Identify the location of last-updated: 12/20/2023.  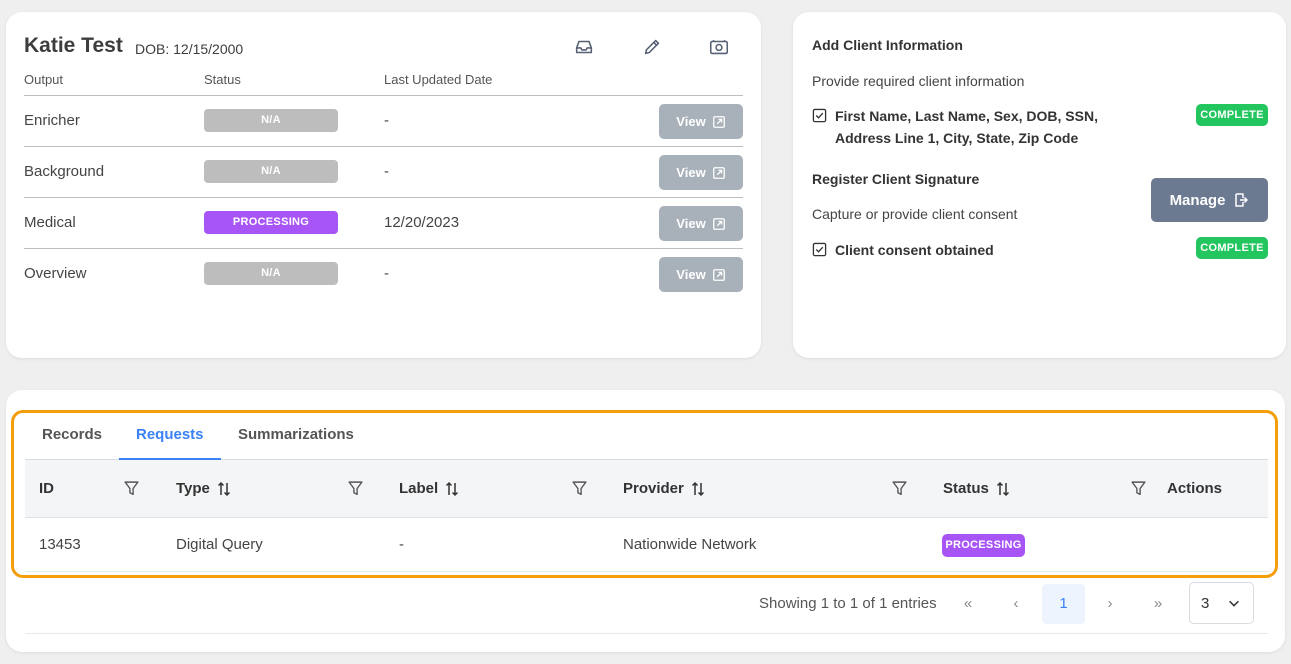
(422, 222).